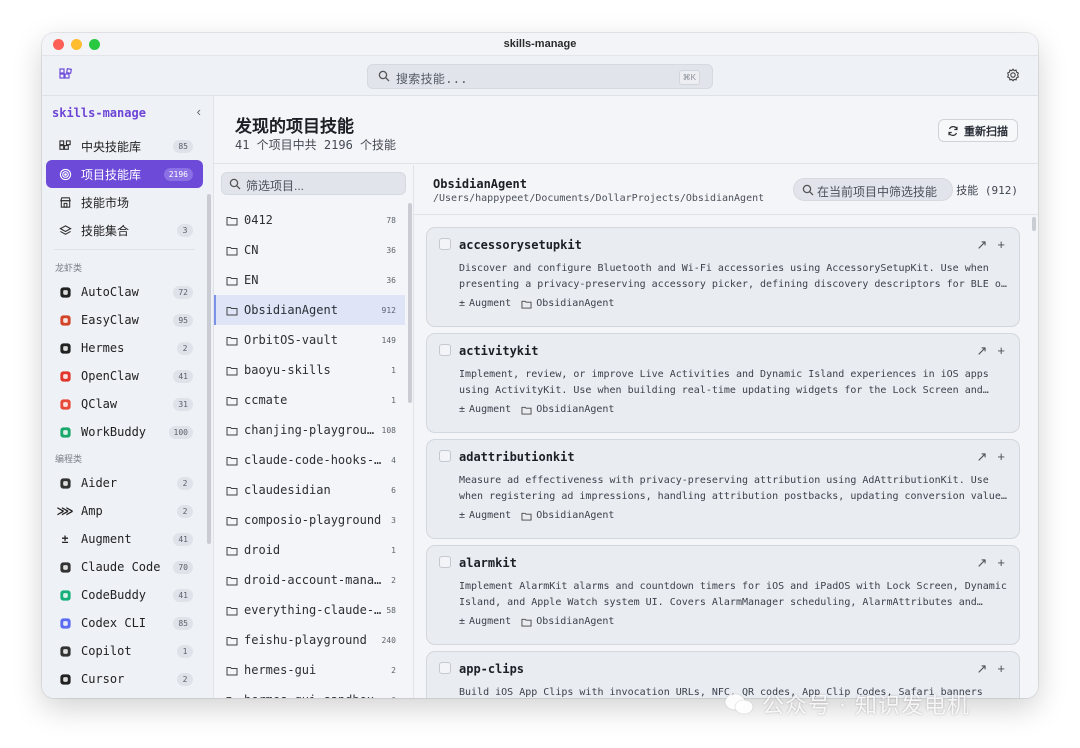 The image size is (1080, 748). I want to click on sidebar-agent-item: AutoClaw 72, so click(124, 292).